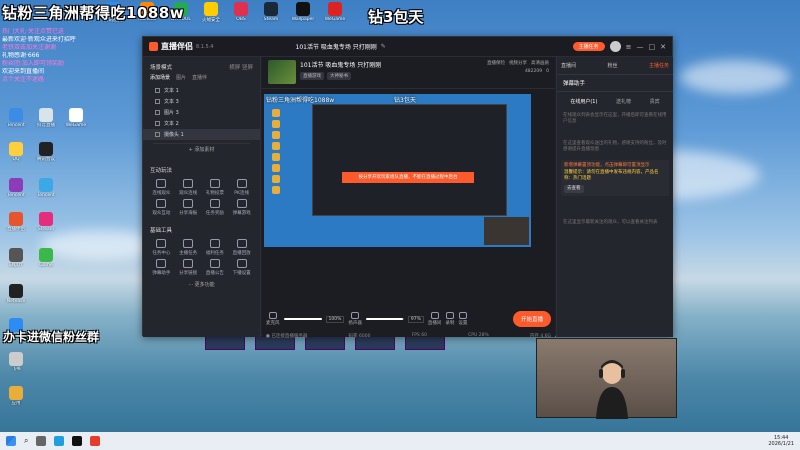  What do you see at coordinates (568, 65) in the screenshot?
I see `tab-room: 直播间` at bounding box center [568, 65].